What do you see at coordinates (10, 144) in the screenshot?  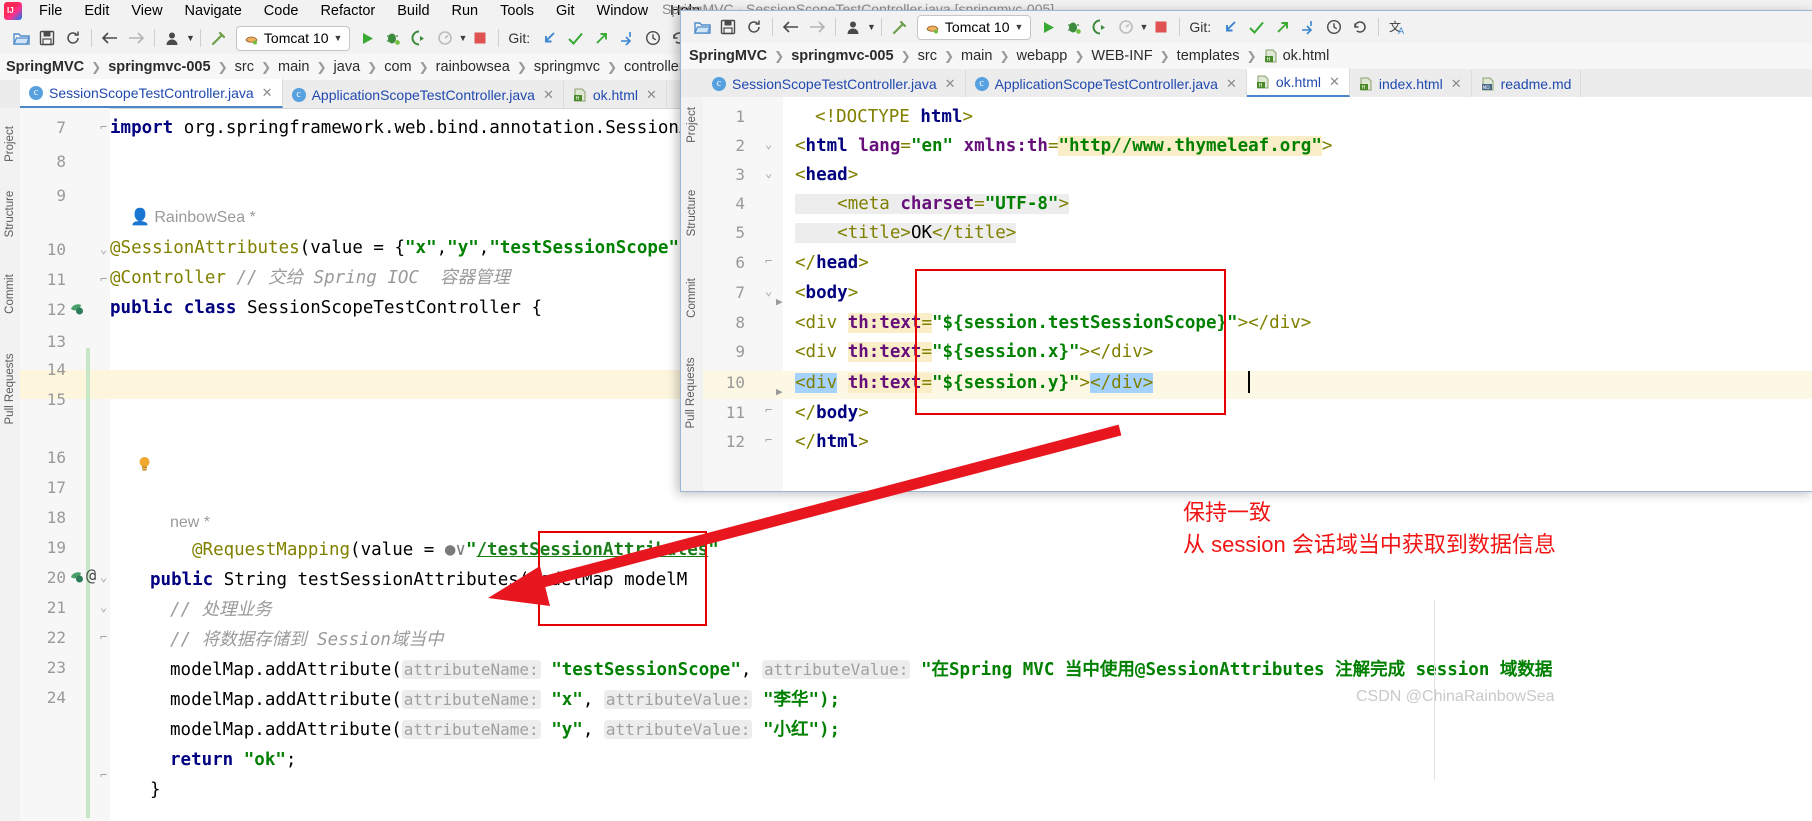 I see `rail-label-project: Project` at bounding box center [10, 144].